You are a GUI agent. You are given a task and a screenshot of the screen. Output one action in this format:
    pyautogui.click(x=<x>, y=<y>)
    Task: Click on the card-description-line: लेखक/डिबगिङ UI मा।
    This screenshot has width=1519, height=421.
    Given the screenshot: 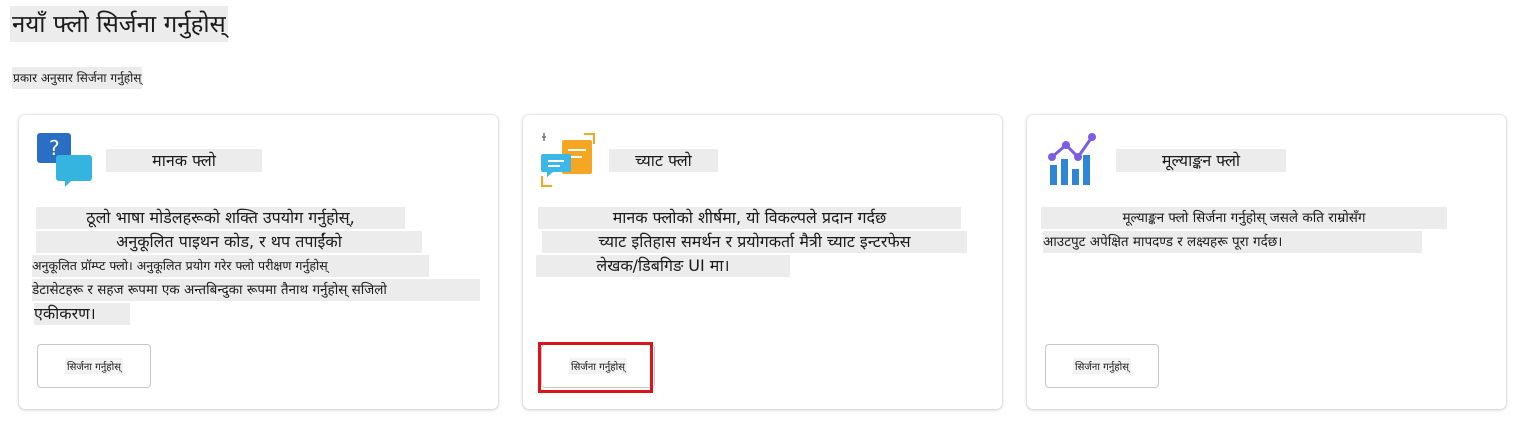 What is the action you would take?
    pyautogui.click(x=663, y=266)
    